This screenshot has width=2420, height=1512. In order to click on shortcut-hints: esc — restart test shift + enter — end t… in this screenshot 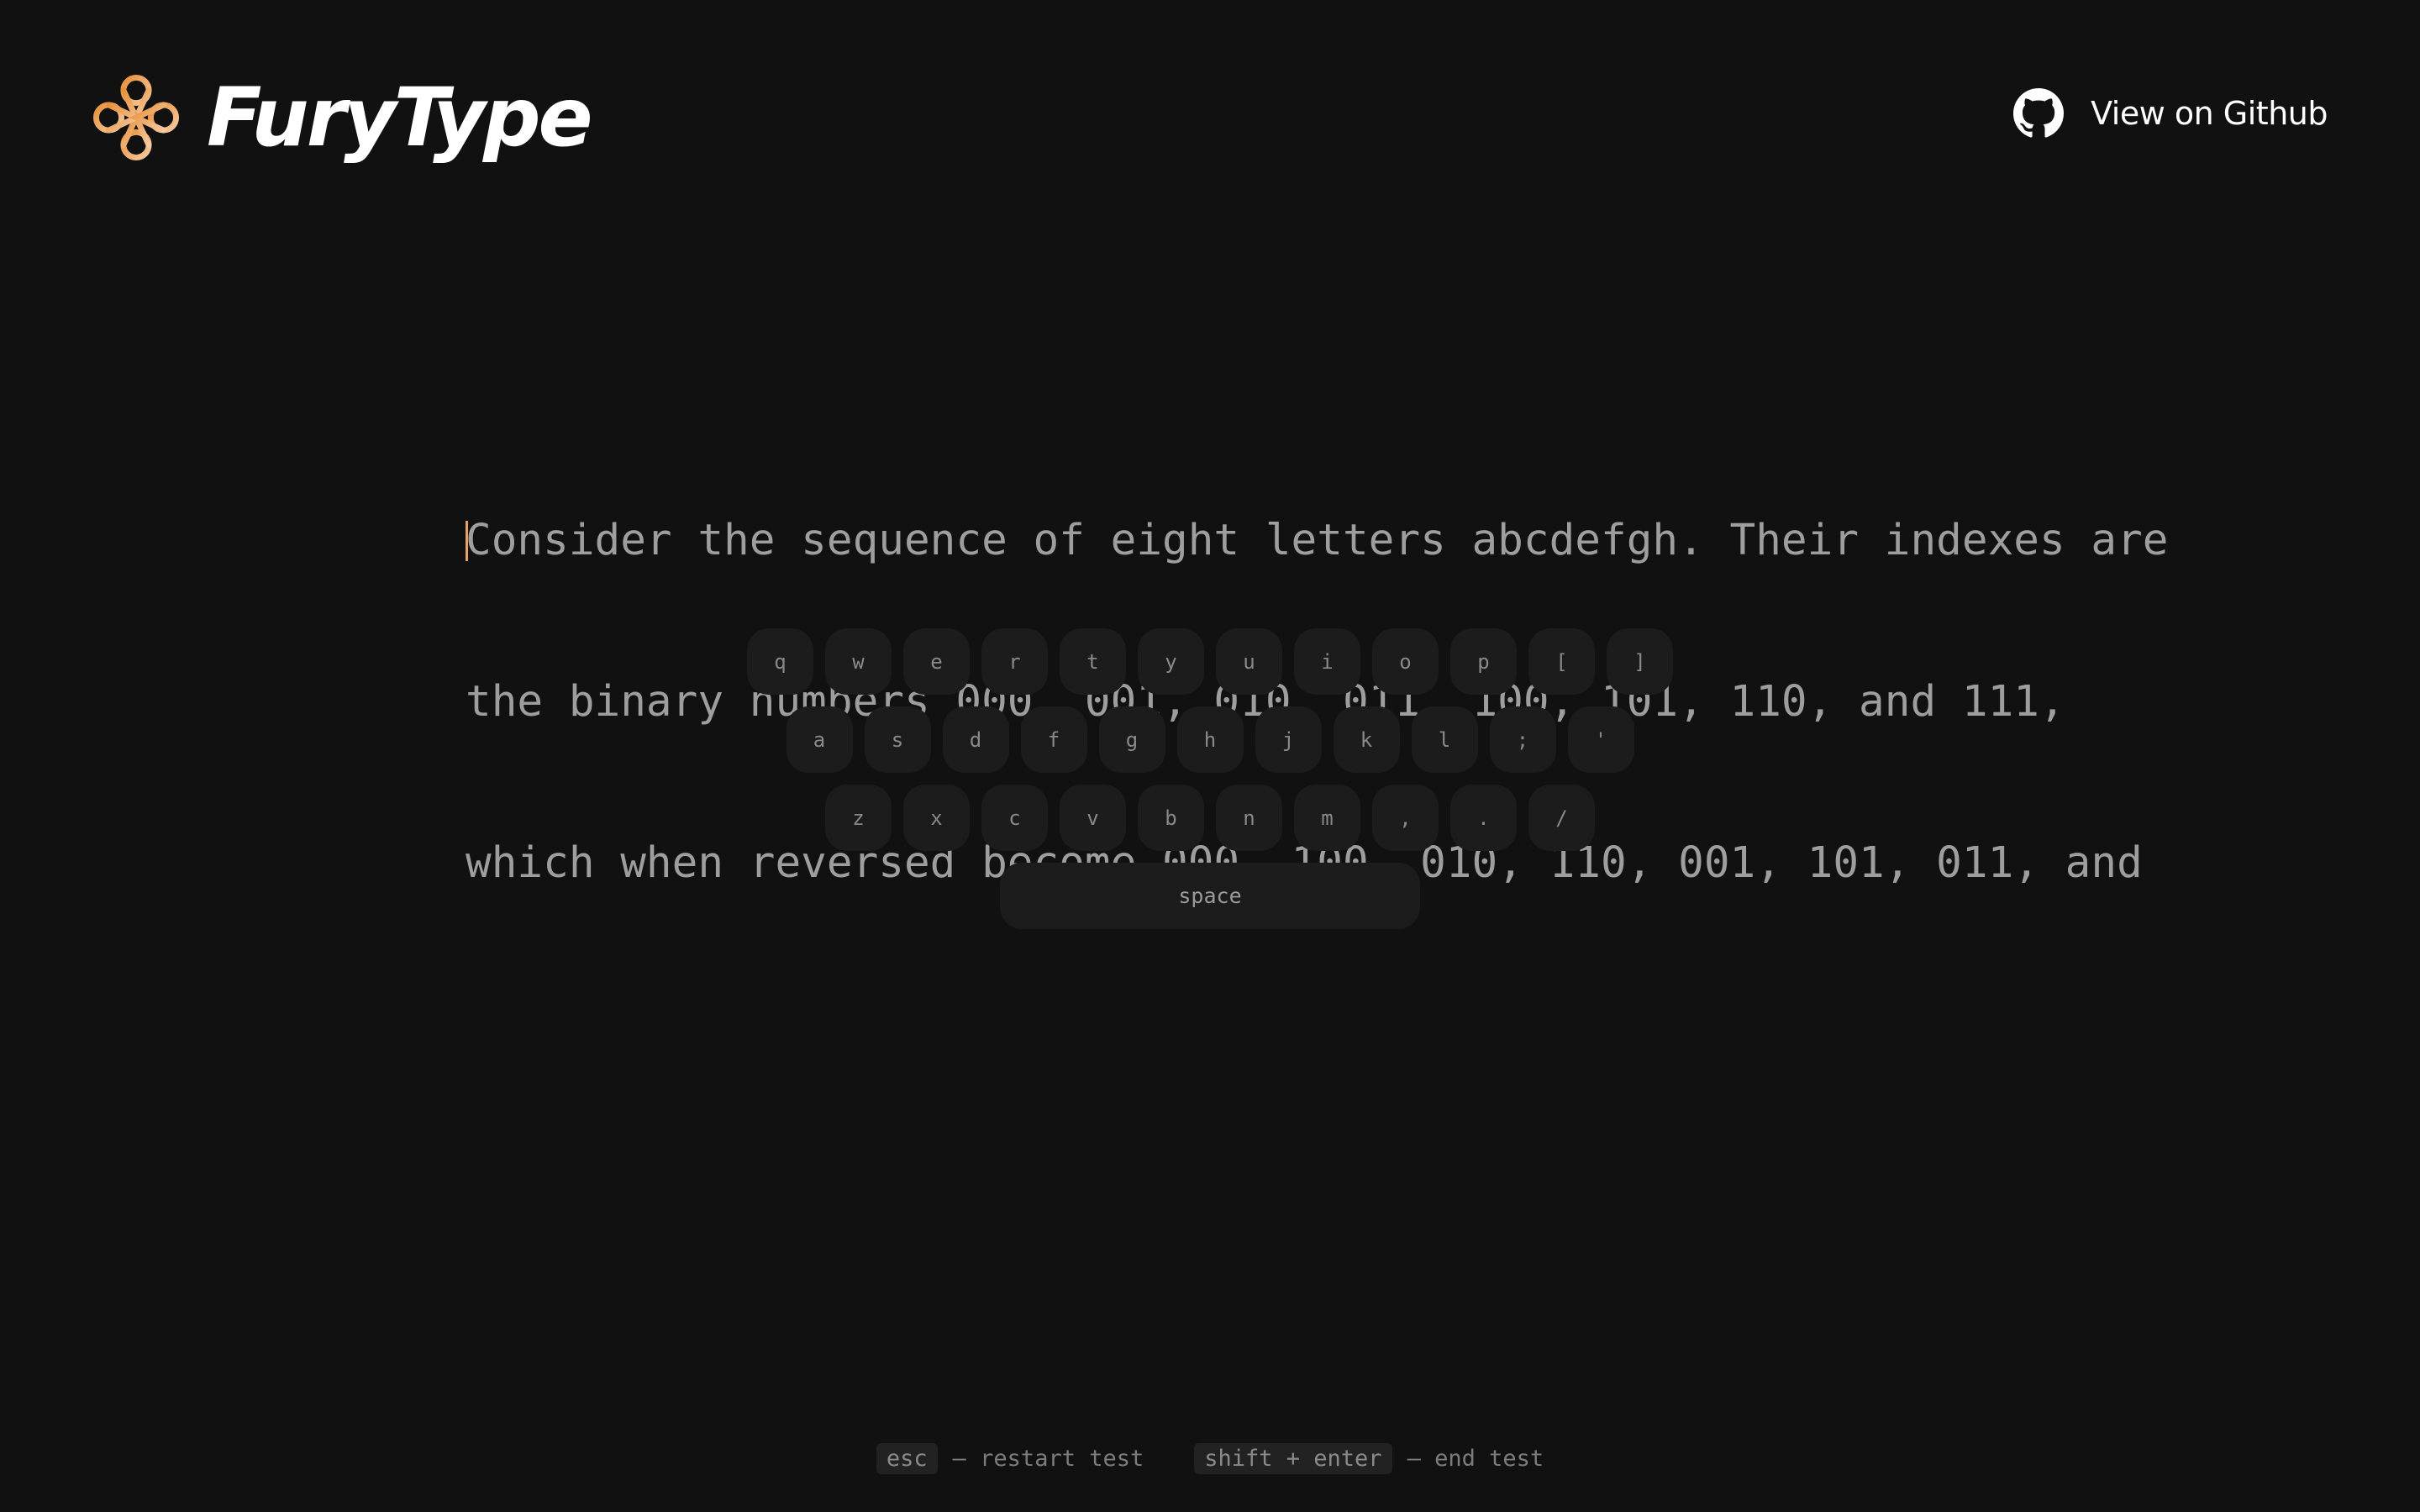, I will do `click(1210, 1458)`.